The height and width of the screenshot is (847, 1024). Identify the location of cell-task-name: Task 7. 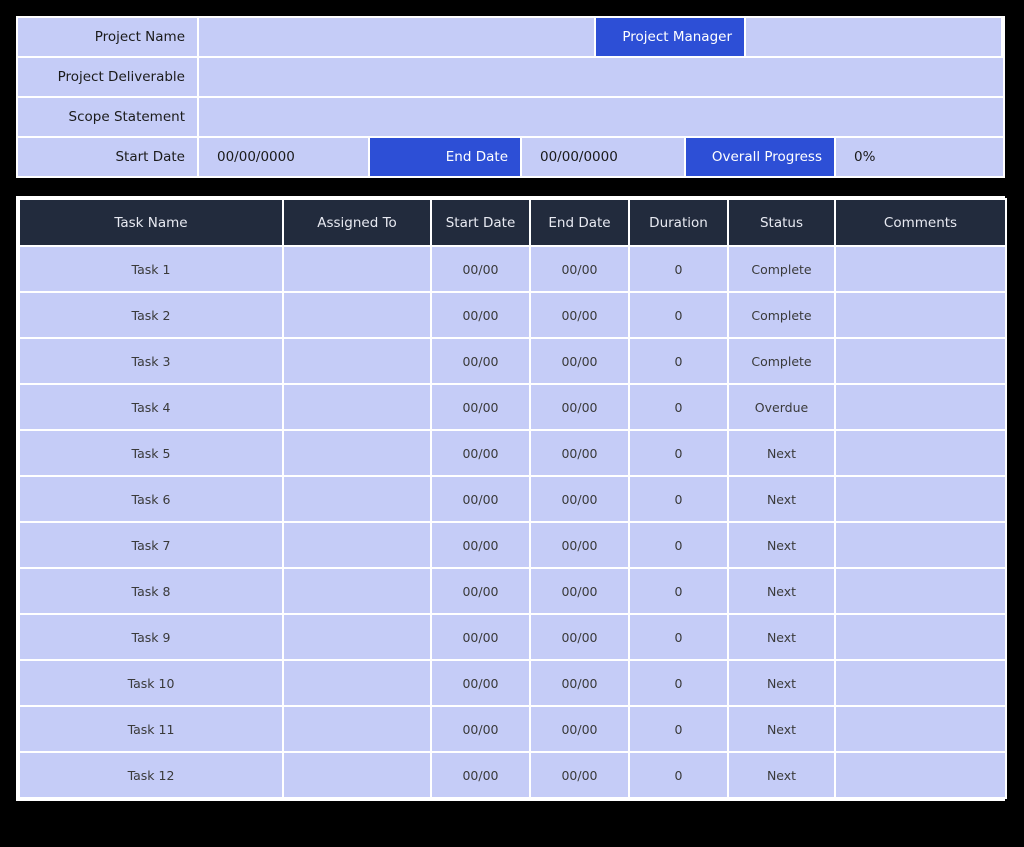
(151, 545).